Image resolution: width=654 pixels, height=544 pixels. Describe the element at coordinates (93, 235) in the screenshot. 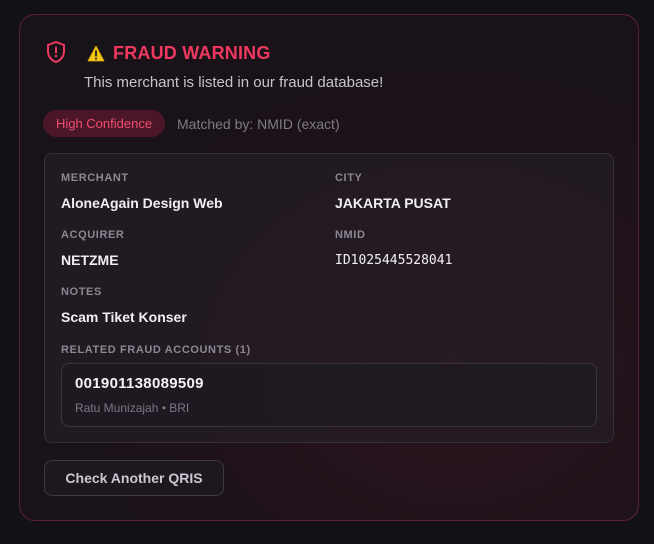

I see `acquirer-label: ACQUIRER` at that location.